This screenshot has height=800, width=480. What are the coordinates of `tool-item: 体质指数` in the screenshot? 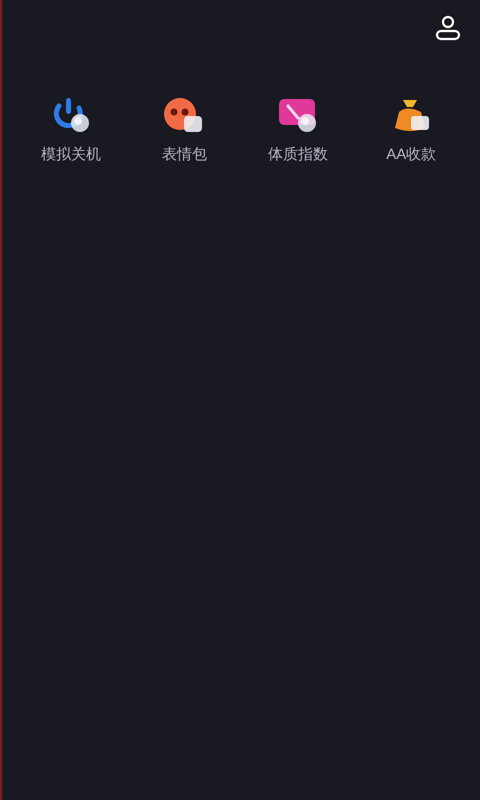 It's located at (297, 131).